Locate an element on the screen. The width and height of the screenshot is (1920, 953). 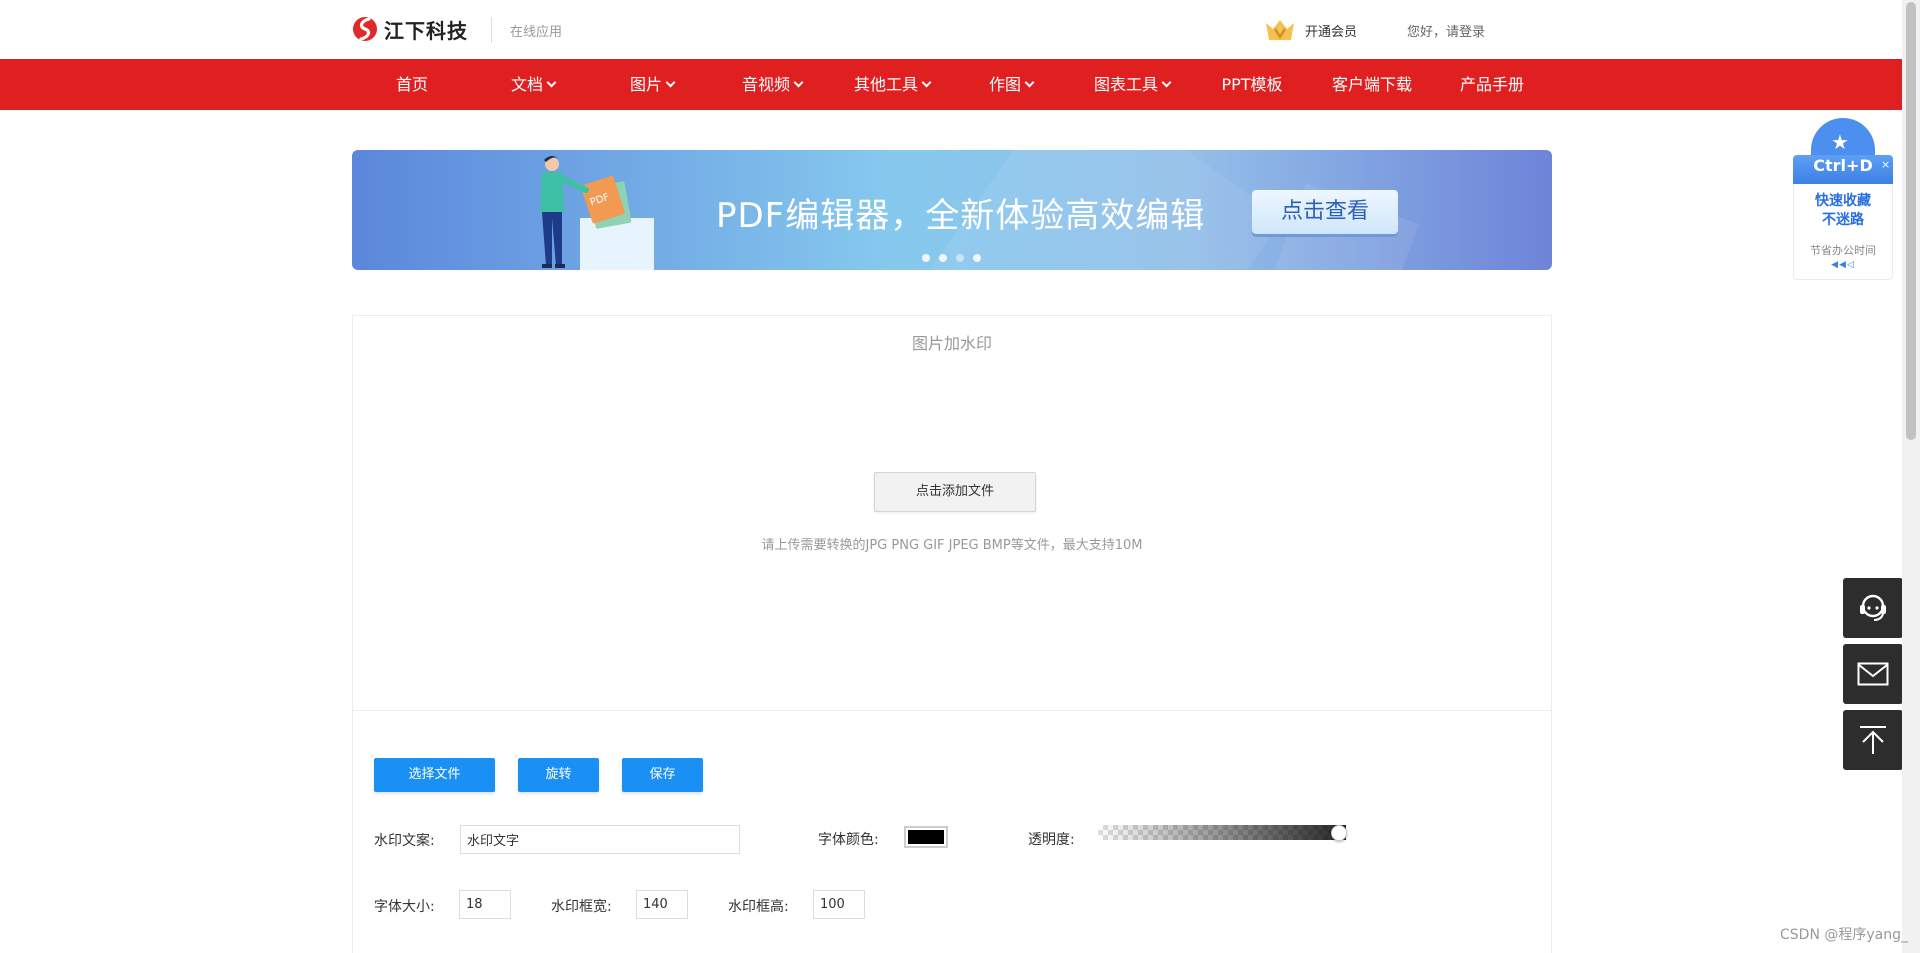
headset-icon is located at coordinates (1873, 607).